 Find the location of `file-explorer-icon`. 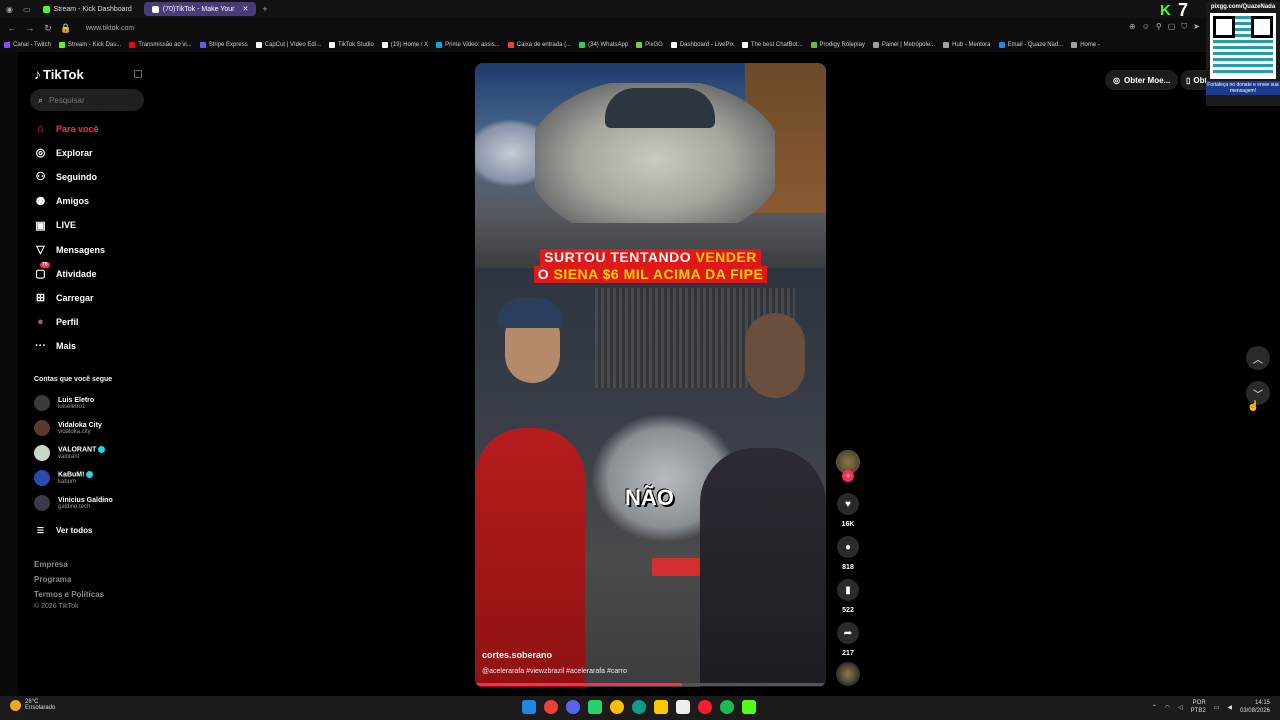

file-explorer-icon is located at coordinates (661, 707).